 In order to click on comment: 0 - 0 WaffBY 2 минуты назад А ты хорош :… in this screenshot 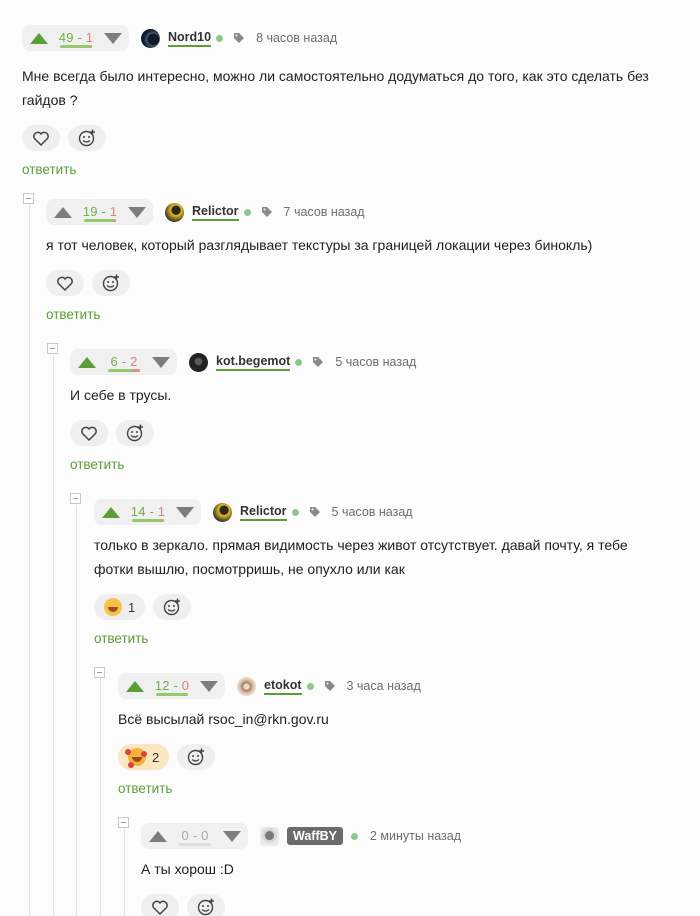, I will do `click(420, 869)`.